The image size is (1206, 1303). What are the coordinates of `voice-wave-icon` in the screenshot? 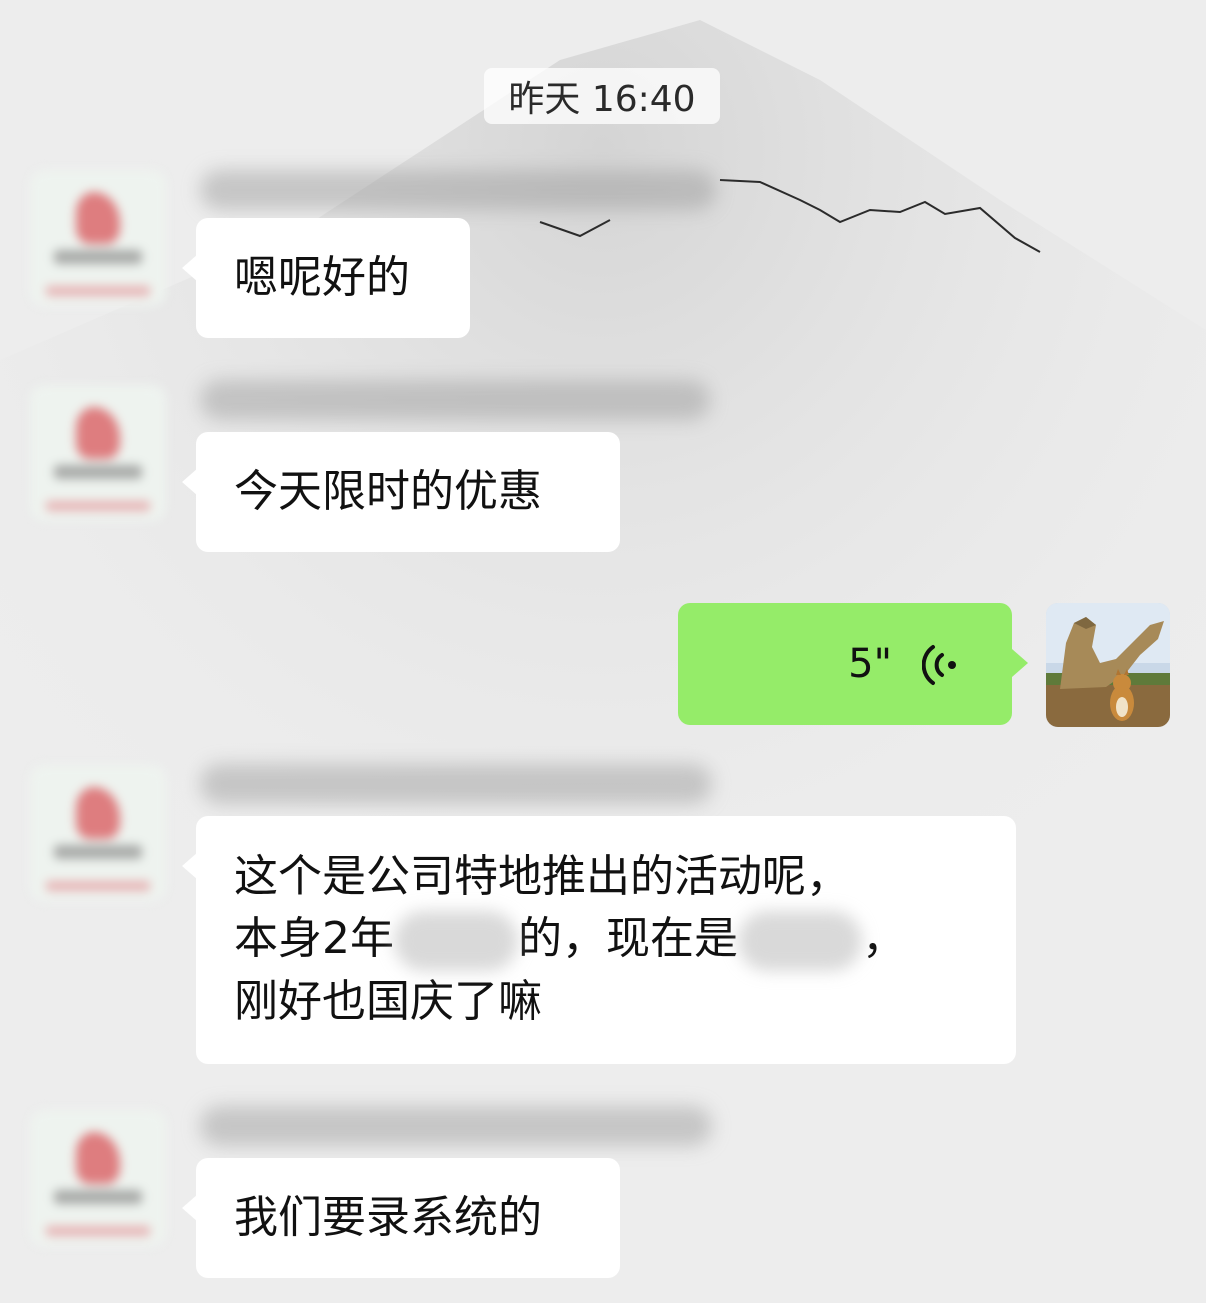 It's located at (939, 665).